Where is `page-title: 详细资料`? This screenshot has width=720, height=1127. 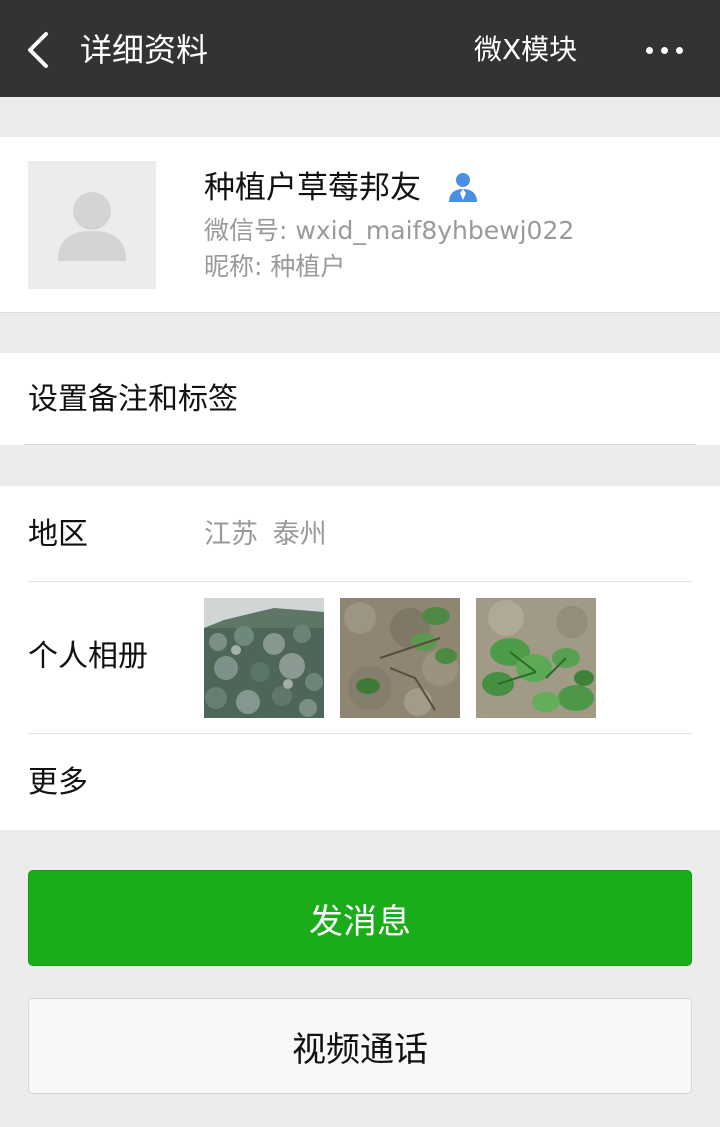 page-title: 详细资料 is located at coordinates (144, 50).